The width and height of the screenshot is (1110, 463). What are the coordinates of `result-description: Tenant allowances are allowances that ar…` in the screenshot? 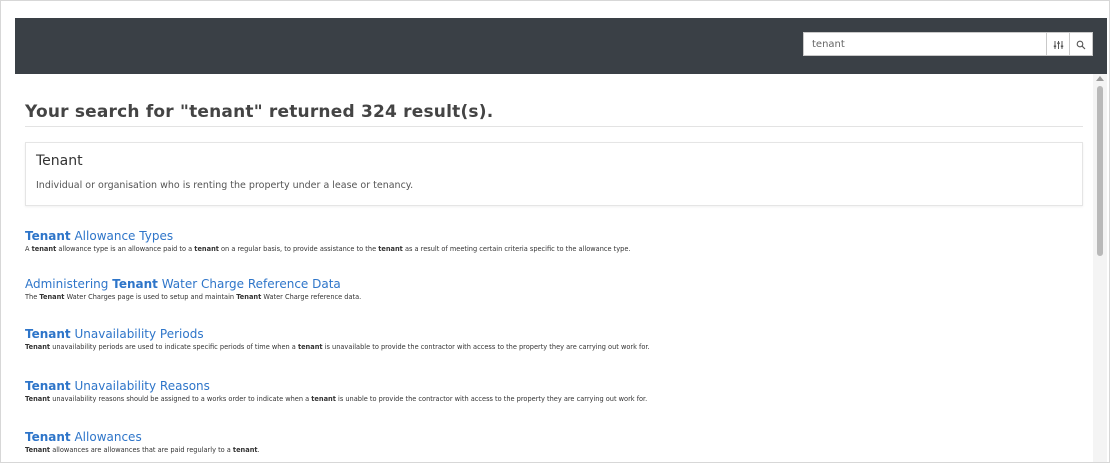 It's located at (142, 450).